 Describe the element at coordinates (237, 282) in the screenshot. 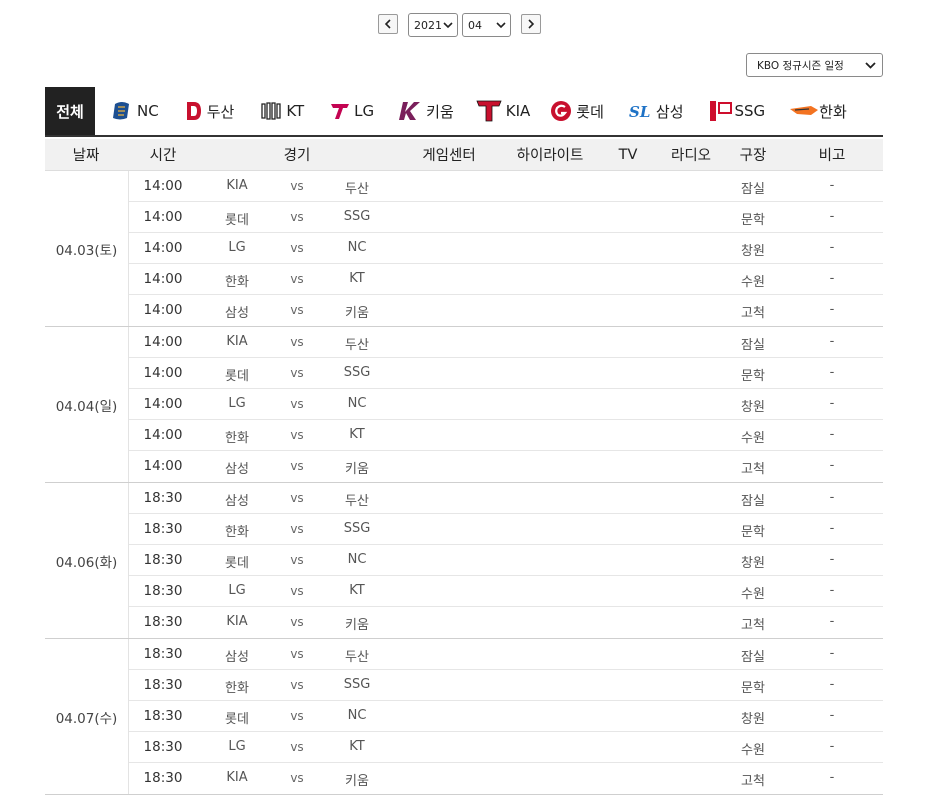

I see `away-team: 한화` at that location.